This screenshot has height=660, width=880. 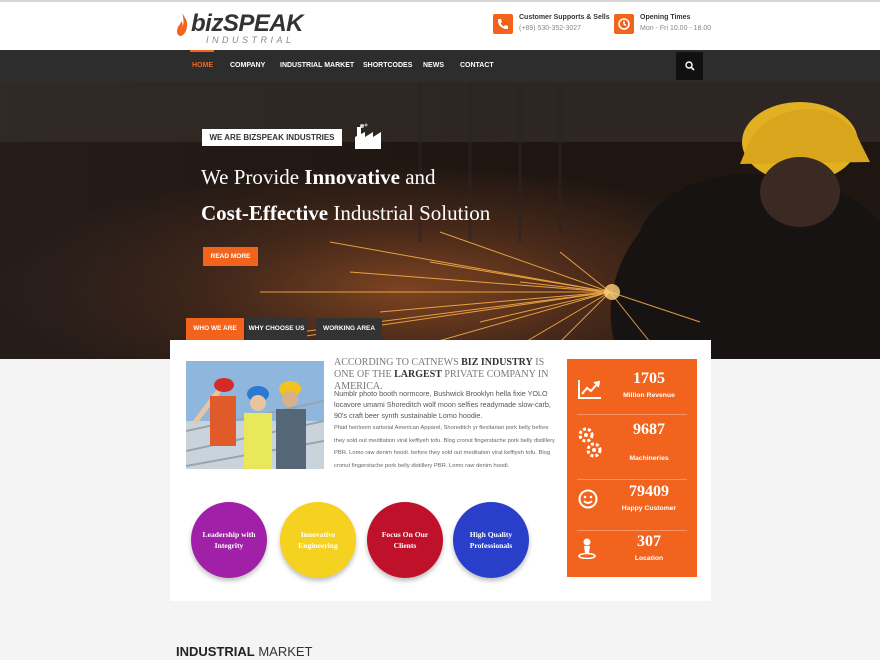 What do you see at coordinates (649, 491) in the screenshot?
I see `stat-customers-value: 79409` at bounding box center [649, 491].